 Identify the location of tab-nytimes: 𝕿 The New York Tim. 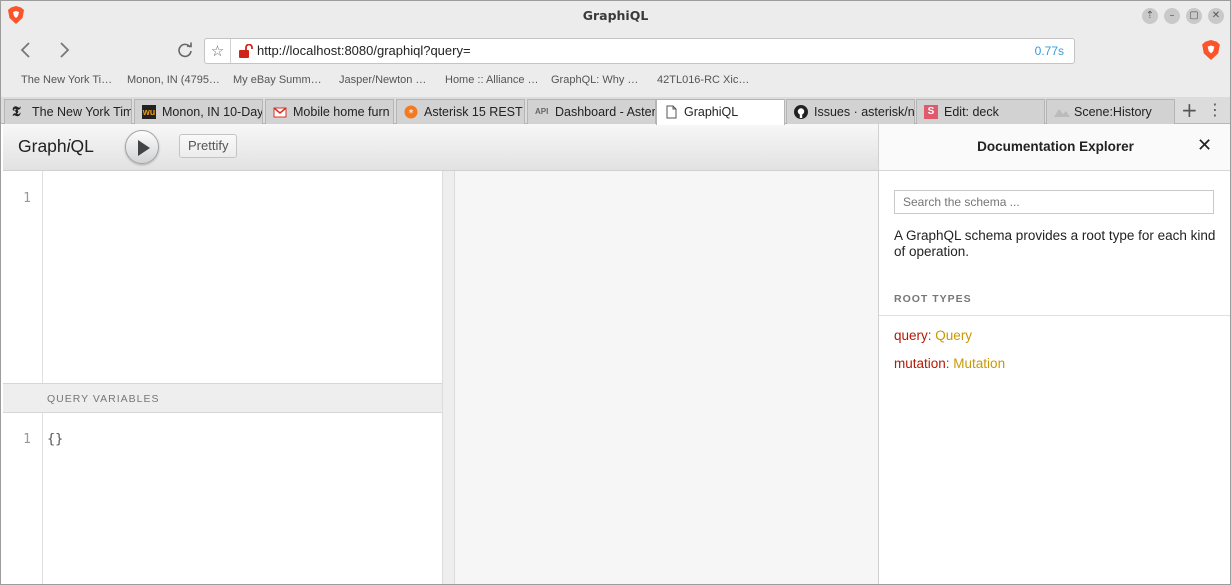
(68, 111).